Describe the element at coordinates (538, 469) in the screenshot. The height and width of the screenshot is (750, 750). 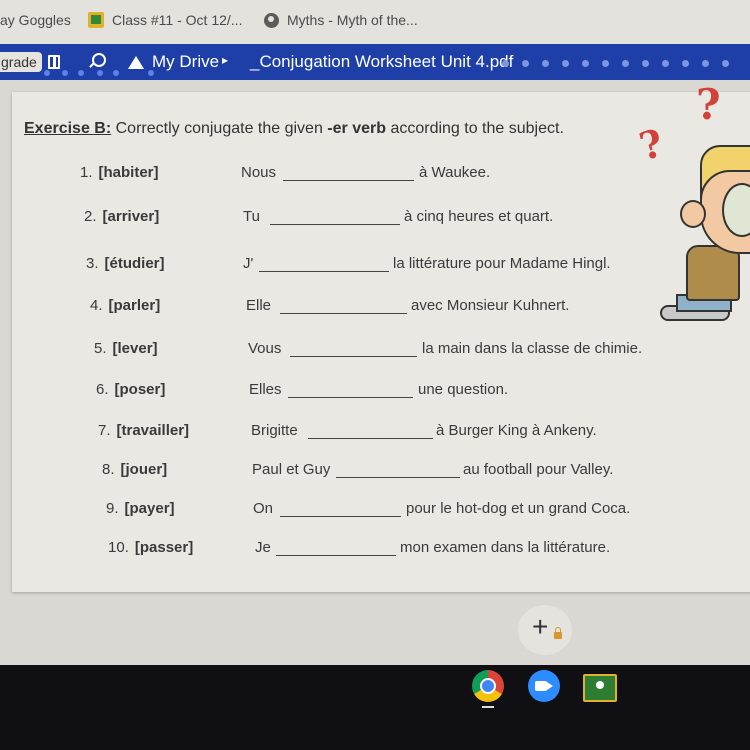
I see `item-sentence-end: au football pour Valley.` at that location.